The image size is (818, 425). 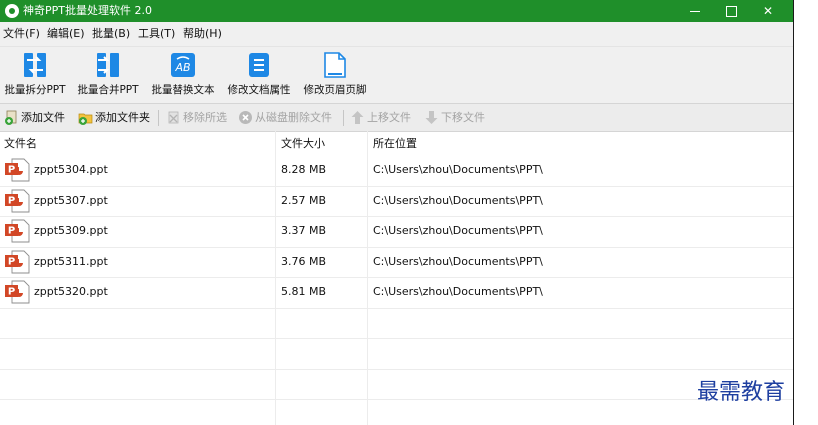 I want to click on minimize-button, so click(x=695, y=11).